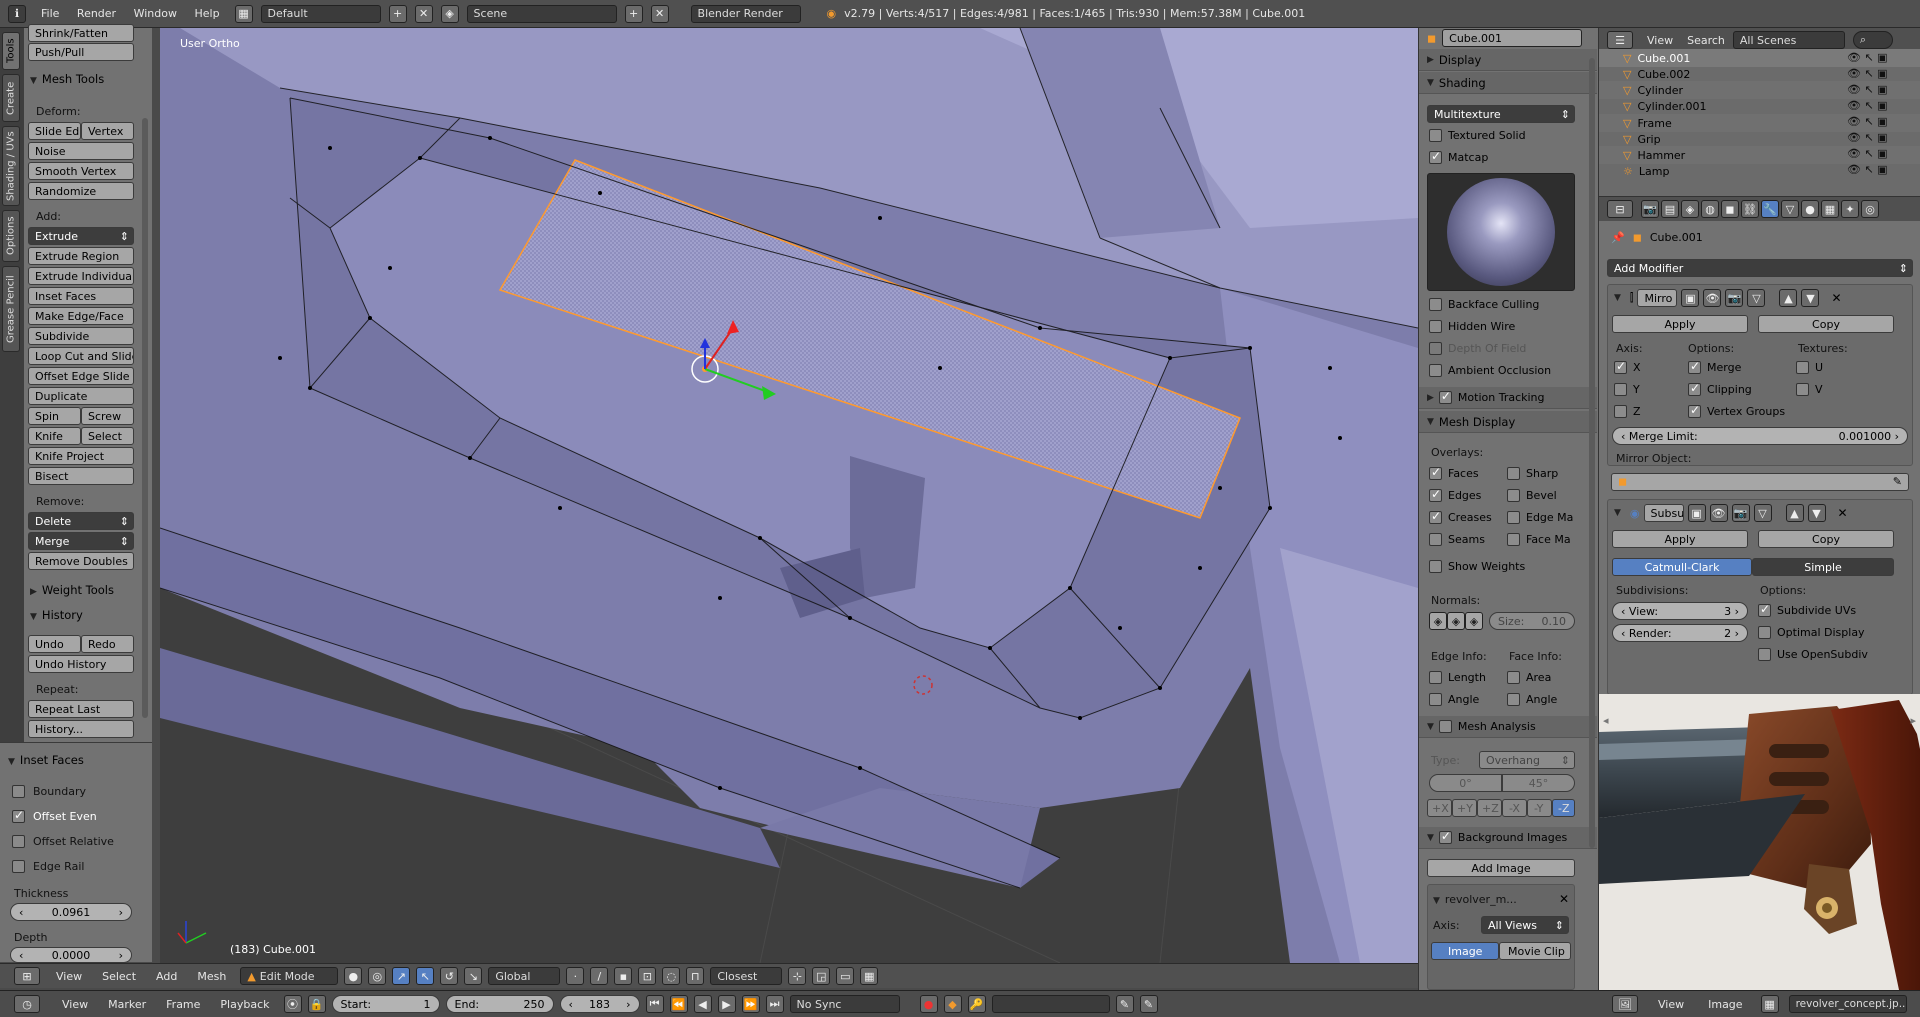 Image resolution: width=1920 pixels, height=1017 pixels. I want to click on remove-scene-icon: ✕, so click(659, 13).